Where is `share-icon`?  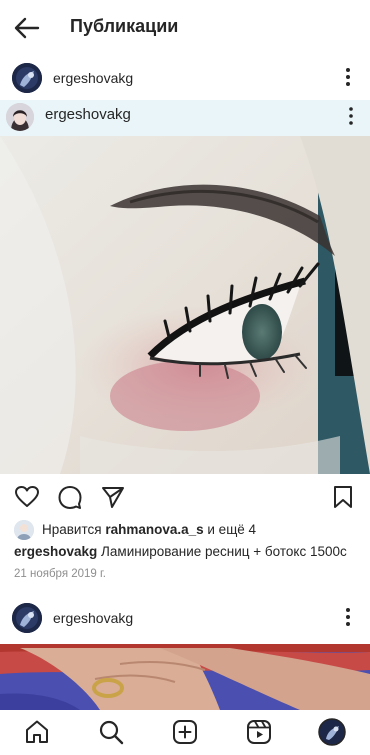 share-icon is located at coordinates (113, 497).